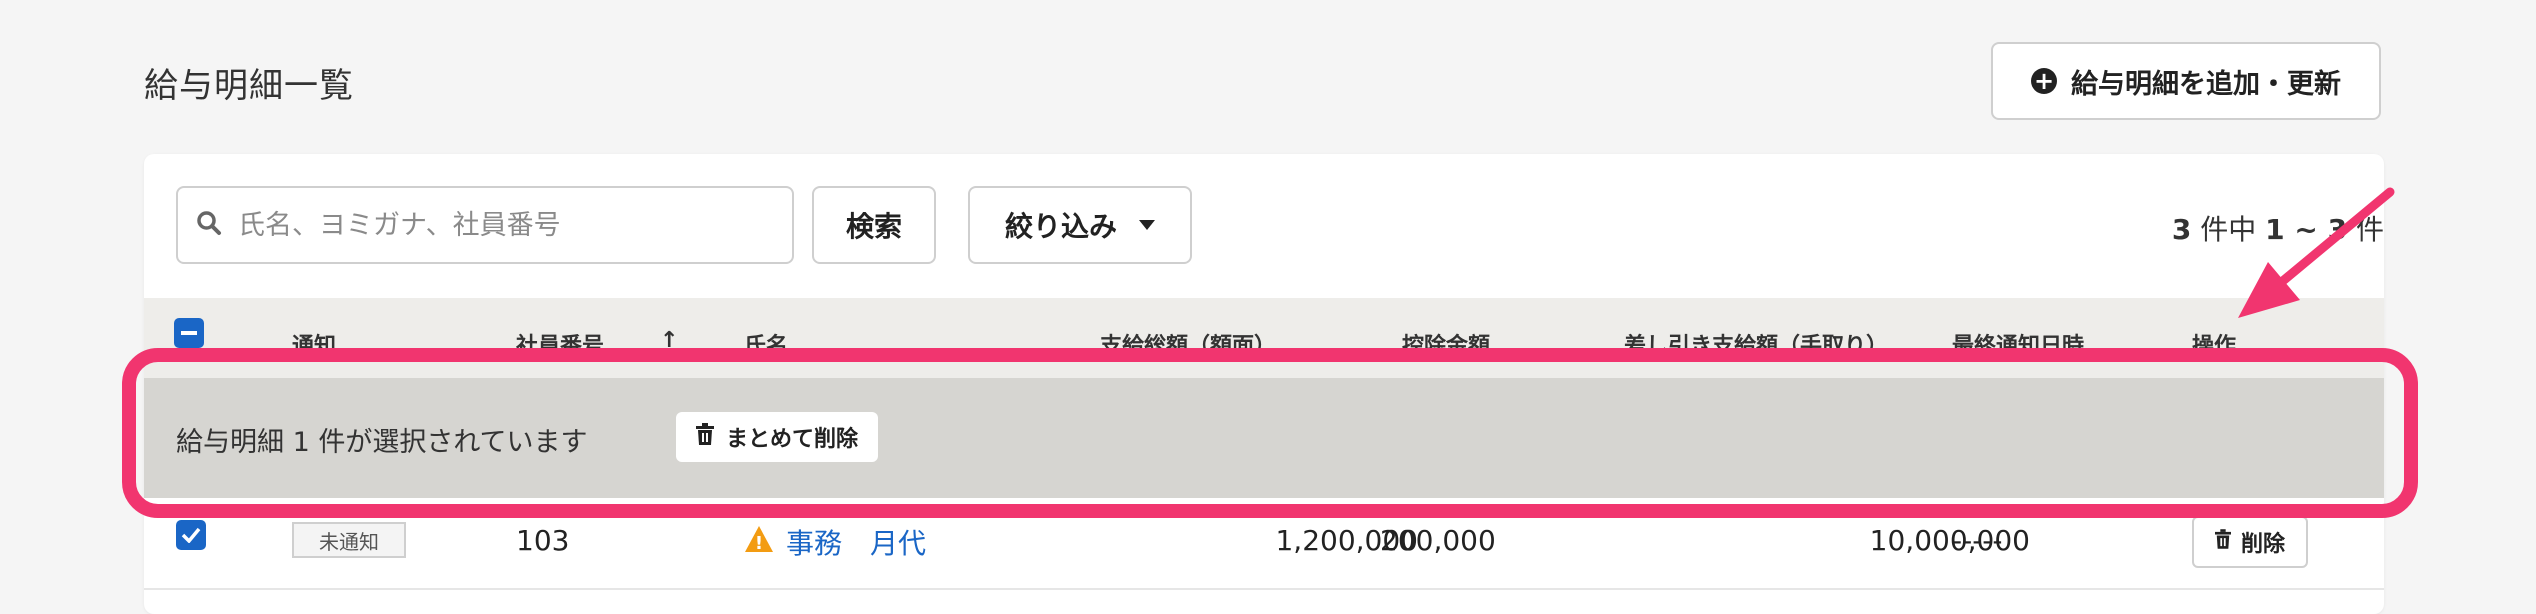 The width and height of the screenshot is (2536, 614). Describe the element at coordinates (856, 542) in the screenshot. I see `employee-name: 事務 月代` at that location.